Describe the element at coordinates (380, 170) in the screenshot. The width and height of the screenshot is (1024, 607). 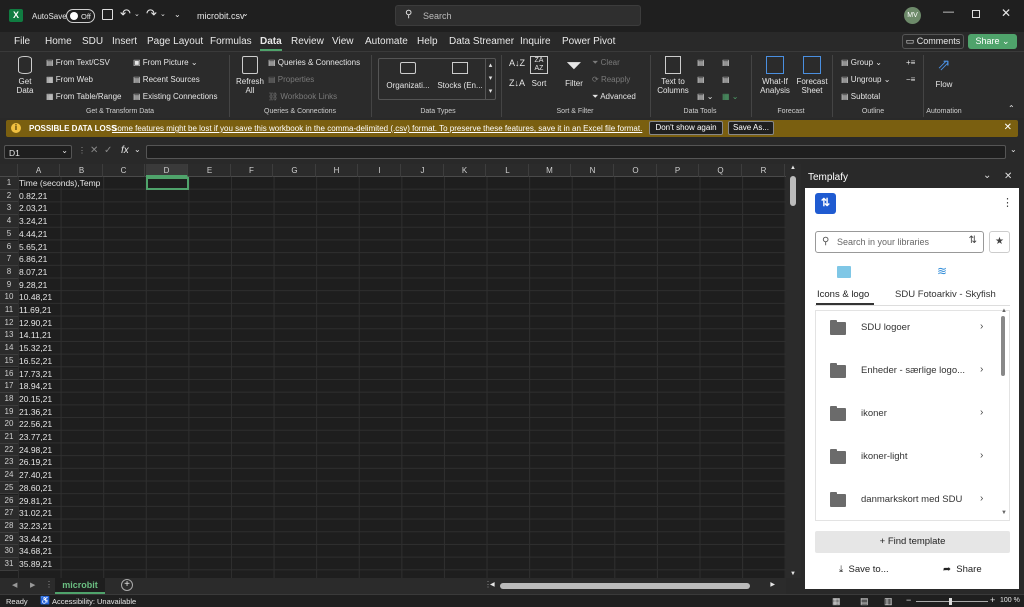
I see `column-header-i: I` at that location.